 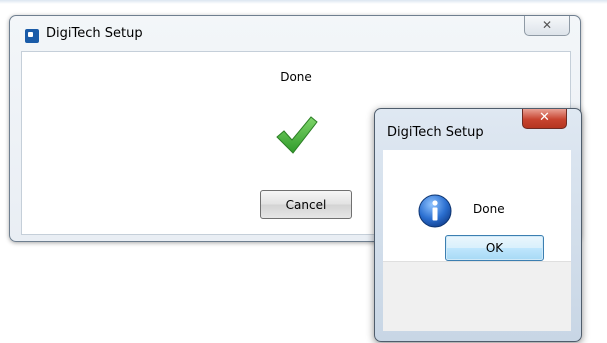 What do you see at coordinates (489, 209) in the screenshot?
I see `dialog-message-text: Done` at bounding box center [489, 209].